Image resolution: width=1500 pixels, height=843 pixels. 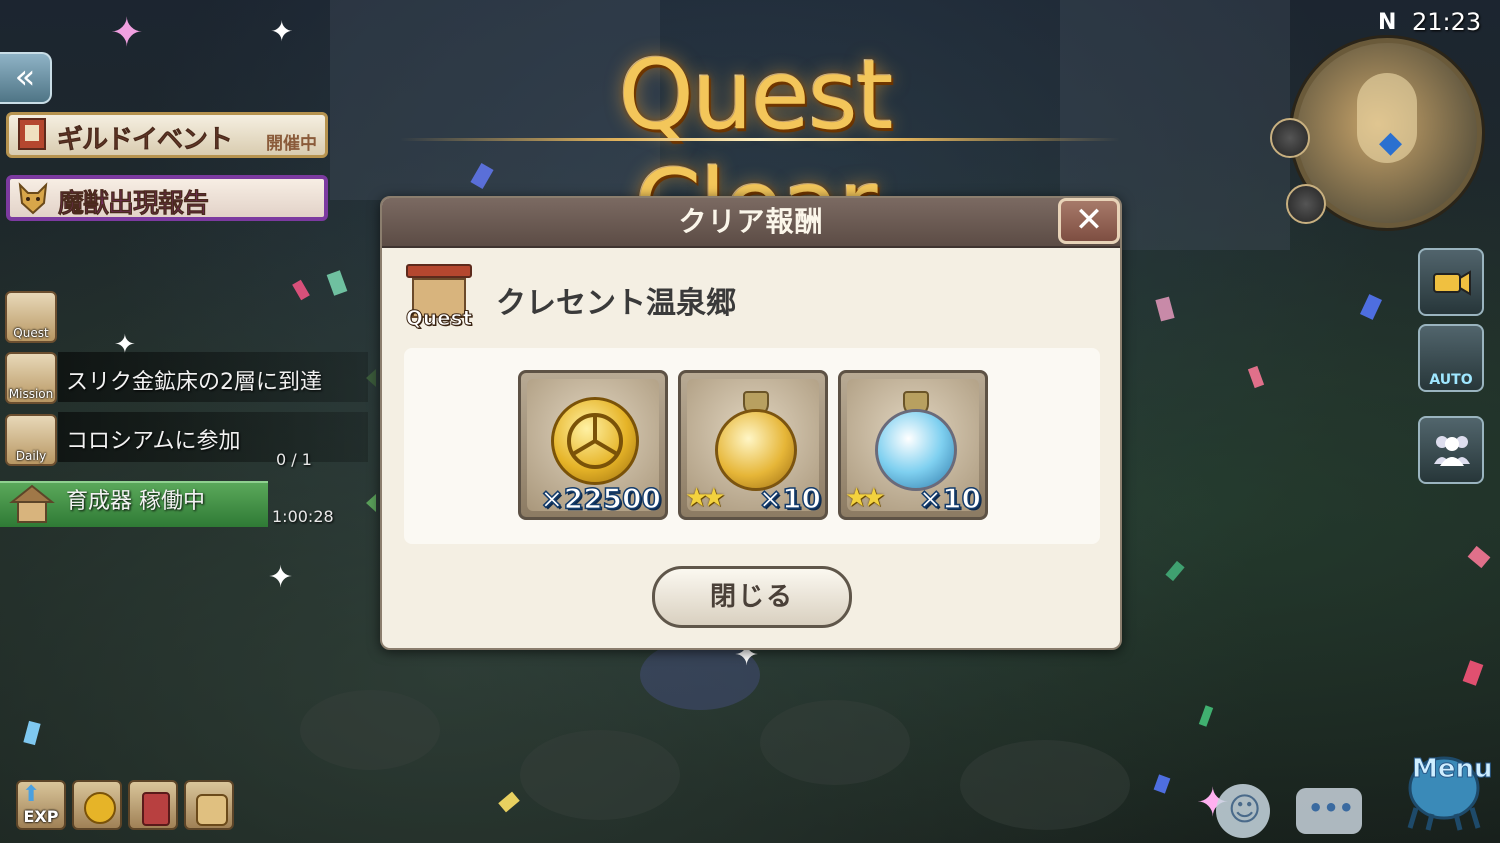 I want to click on beast-report-banner: 魔獣出現報告, so click(x=167, y=198).